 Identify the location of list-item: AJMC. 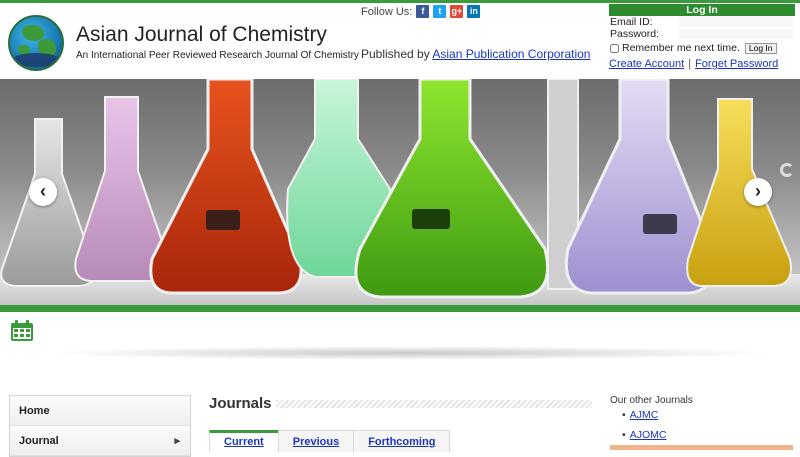
(644, 418).